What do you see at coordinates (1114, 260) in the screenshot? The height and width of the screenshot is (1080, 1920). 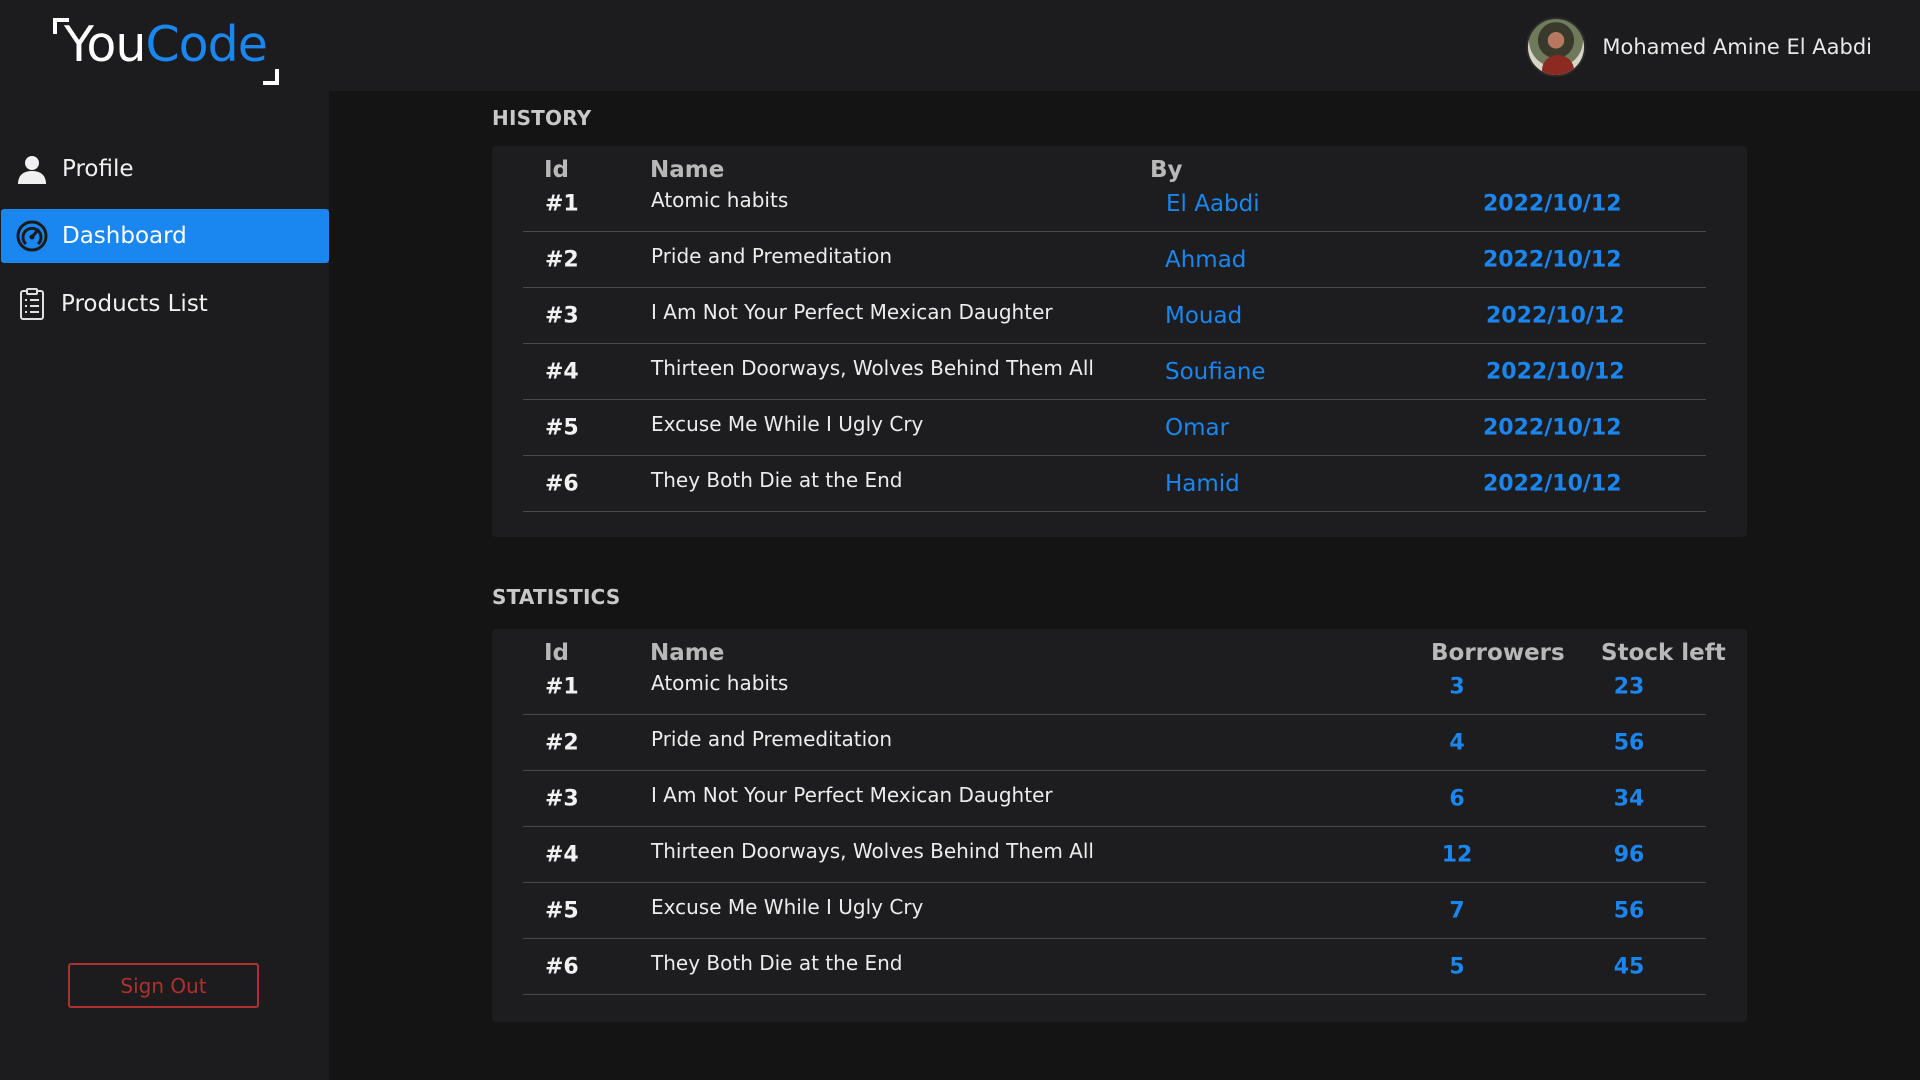 I see `table-row: #2 Pride and Premeditation Ahmad 2022/10/12` at bounding box center [1114, 260].